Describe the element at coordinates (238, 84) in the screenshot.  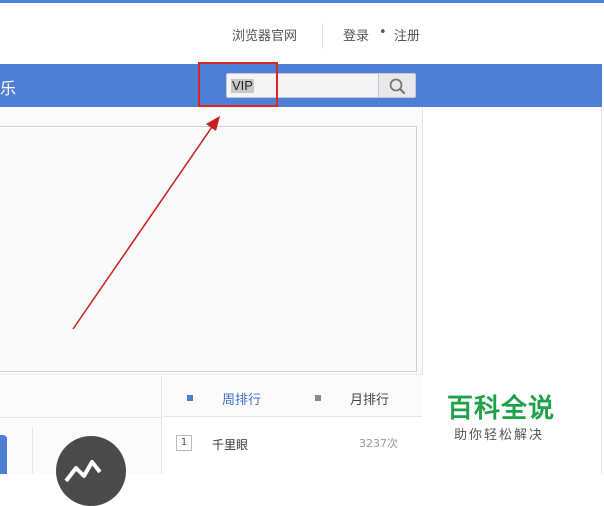
I see `search-highlight-box` at that location.